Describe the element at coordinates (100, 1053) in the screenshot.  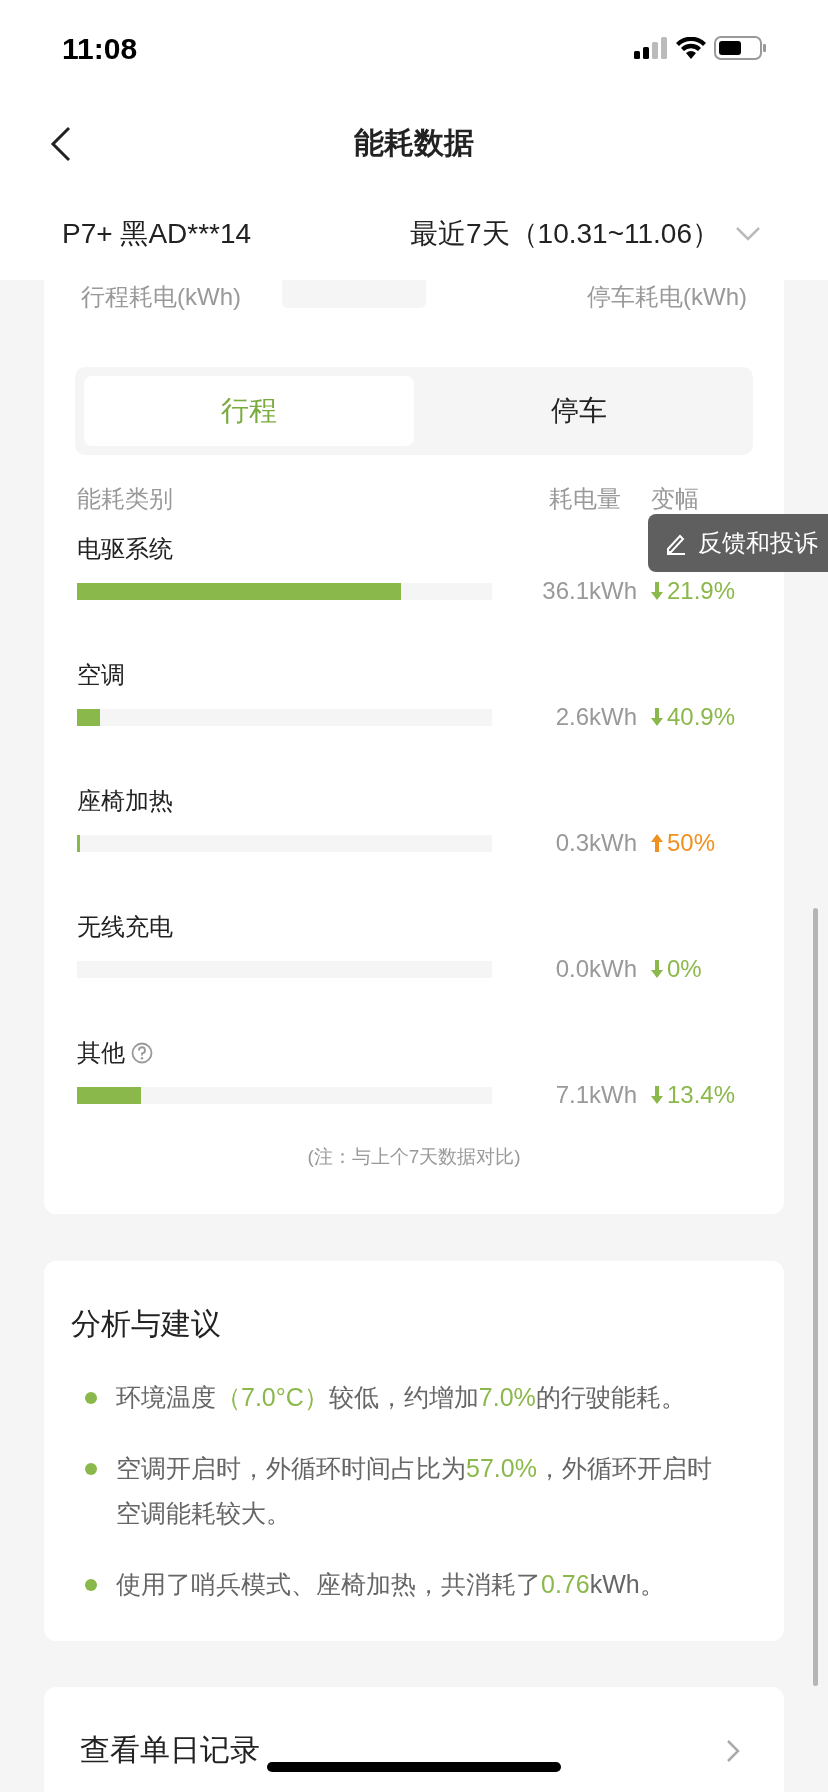
I see `category-label: 其他` at that location.